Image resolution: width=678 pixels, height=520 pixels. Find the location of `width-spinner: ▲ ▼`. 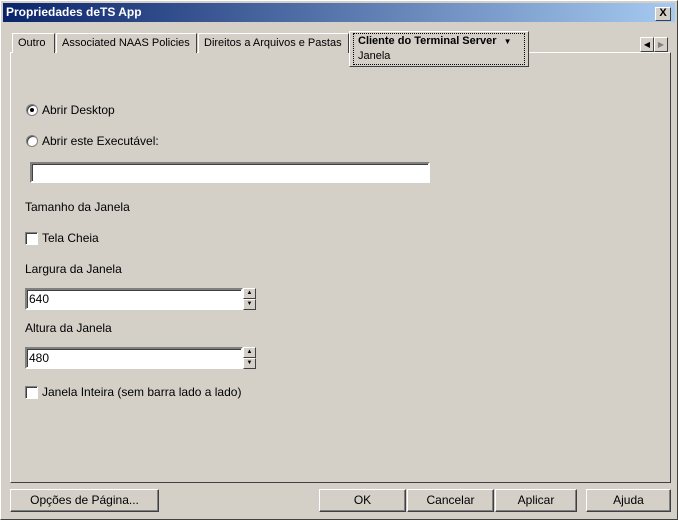

width-spinner: ▲ ▼ is located at coordinates (249, 299).